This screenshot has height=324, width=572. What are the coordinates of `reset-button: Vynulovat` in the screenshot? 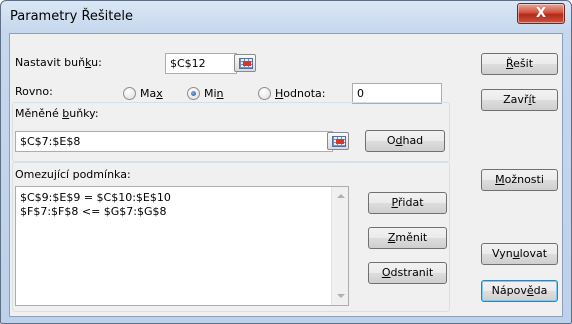 It's located at (519, 254).